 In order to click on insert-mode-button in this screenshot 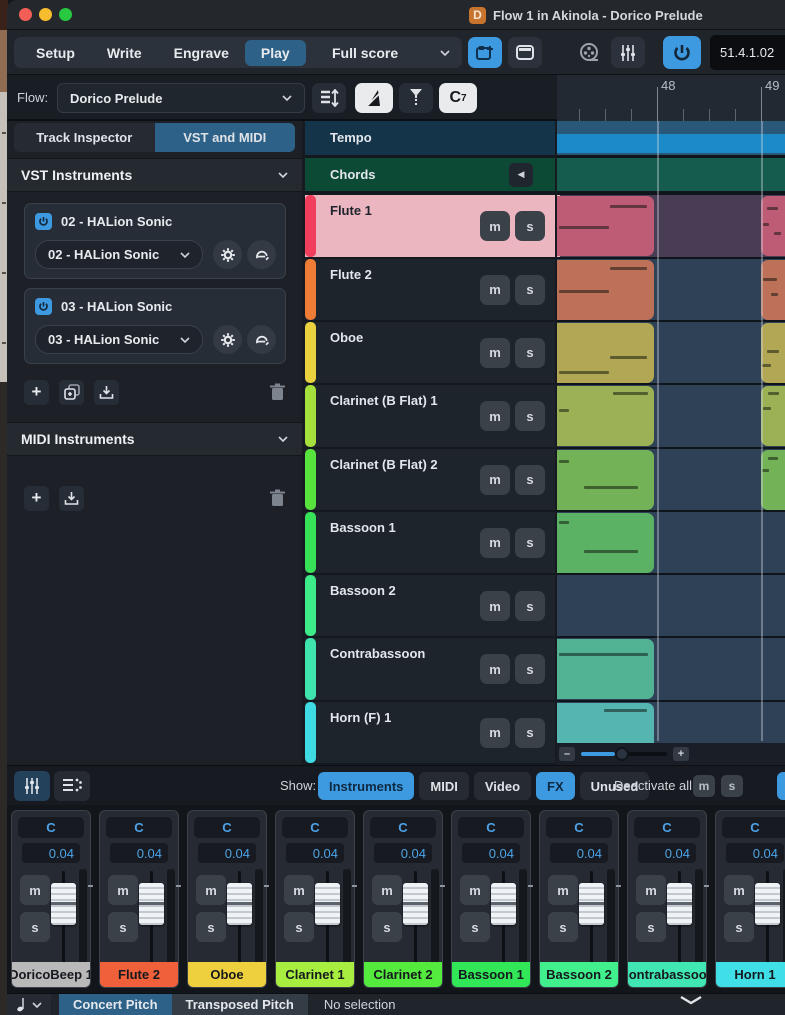, I will do `click(416, 98)`.